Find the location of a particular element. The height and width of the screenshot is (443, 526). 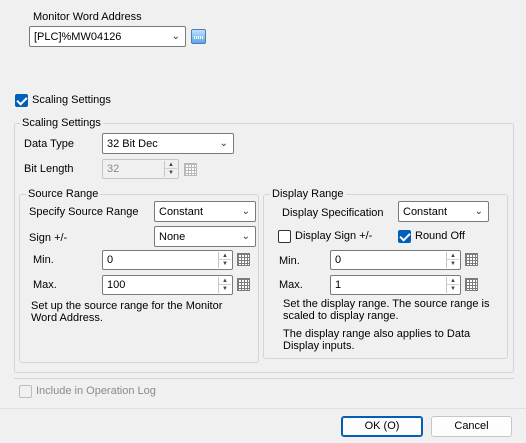

address-picker-icon is located at coordinates (198, 36).